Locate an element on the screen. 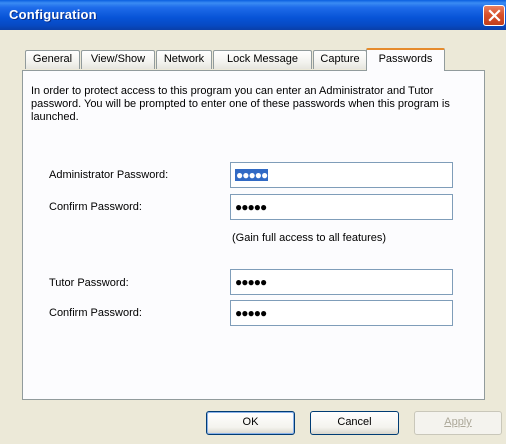 The width and height of the screenshot is (506, 444). admin-confirm-label: Confirm Password: is located at coordinates (95, 207).